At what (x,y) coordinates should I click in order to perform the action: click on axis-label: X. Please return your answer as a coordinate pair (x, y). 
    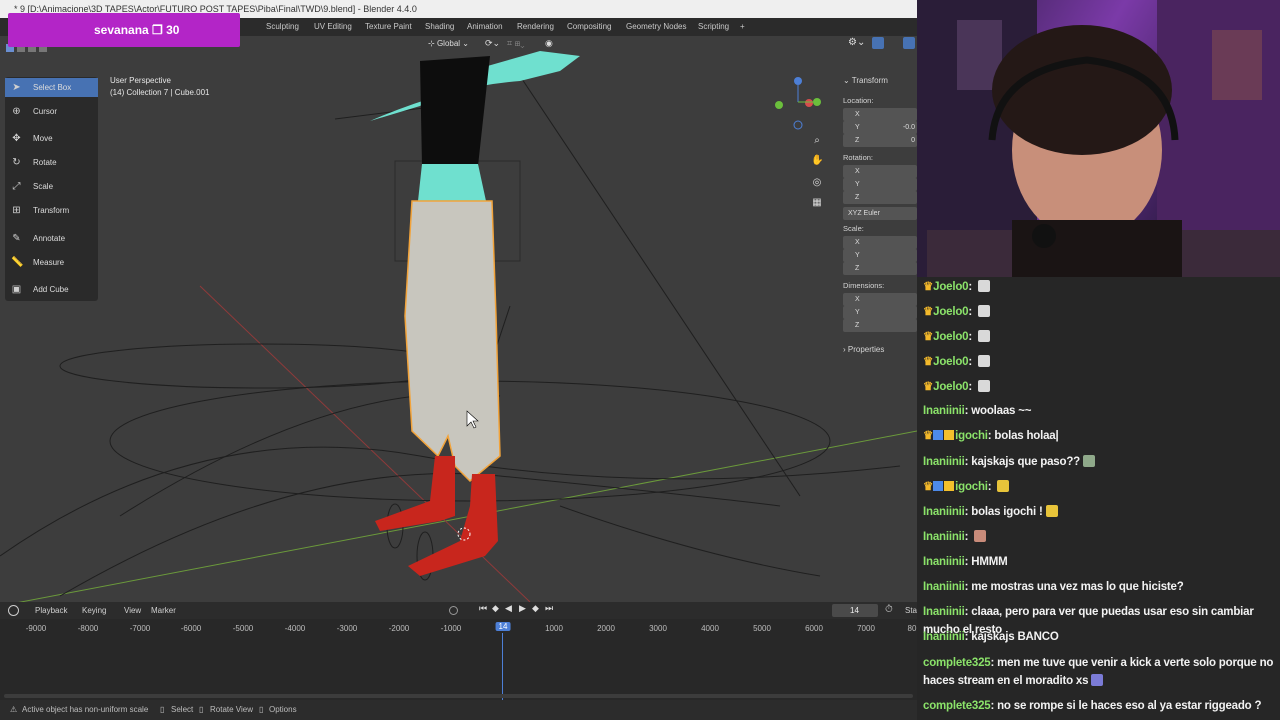
    Looking at the image, I should click on (857, 114).